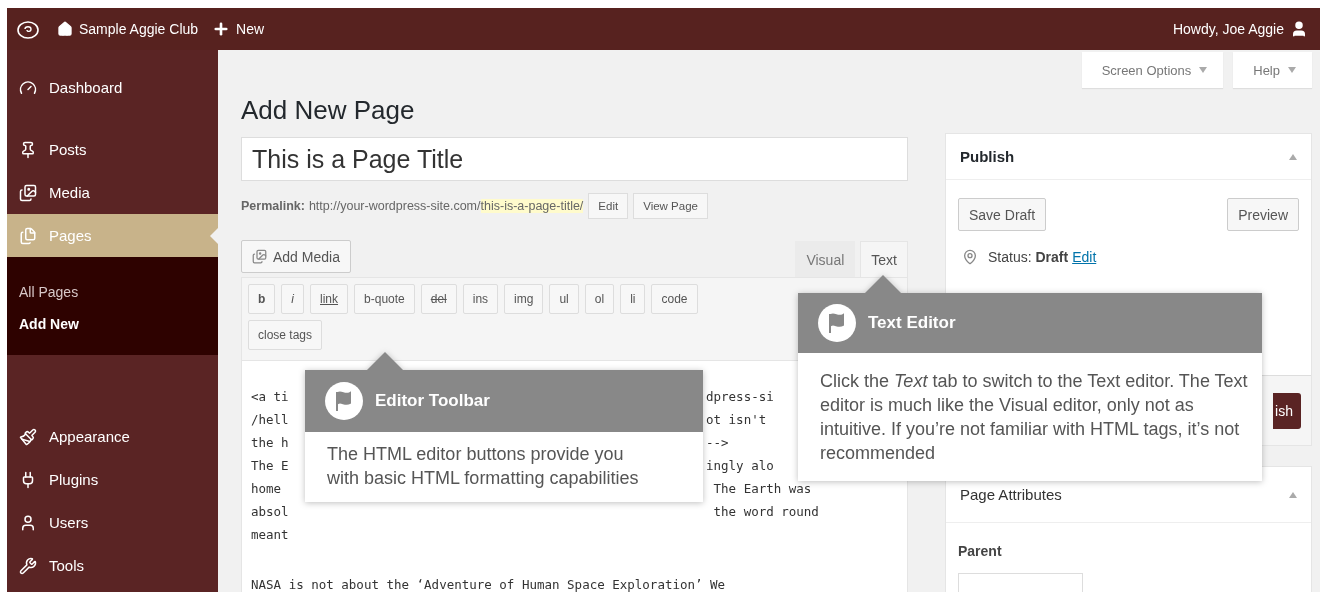 Image resolution: width=1320 pixels, height=592 pixels. I want to click on permalink-button: Edit, so click(608, 206).